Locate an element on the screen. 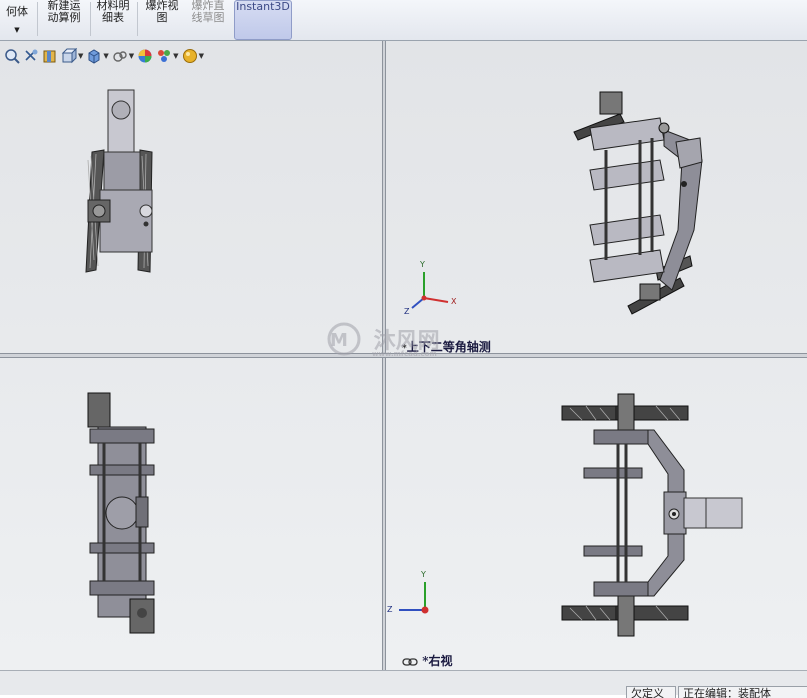 This screenshot has height=698, width=807. ribbon-button-bill-of-materials: 材料明 细表 is located at coordinates (113, 19).